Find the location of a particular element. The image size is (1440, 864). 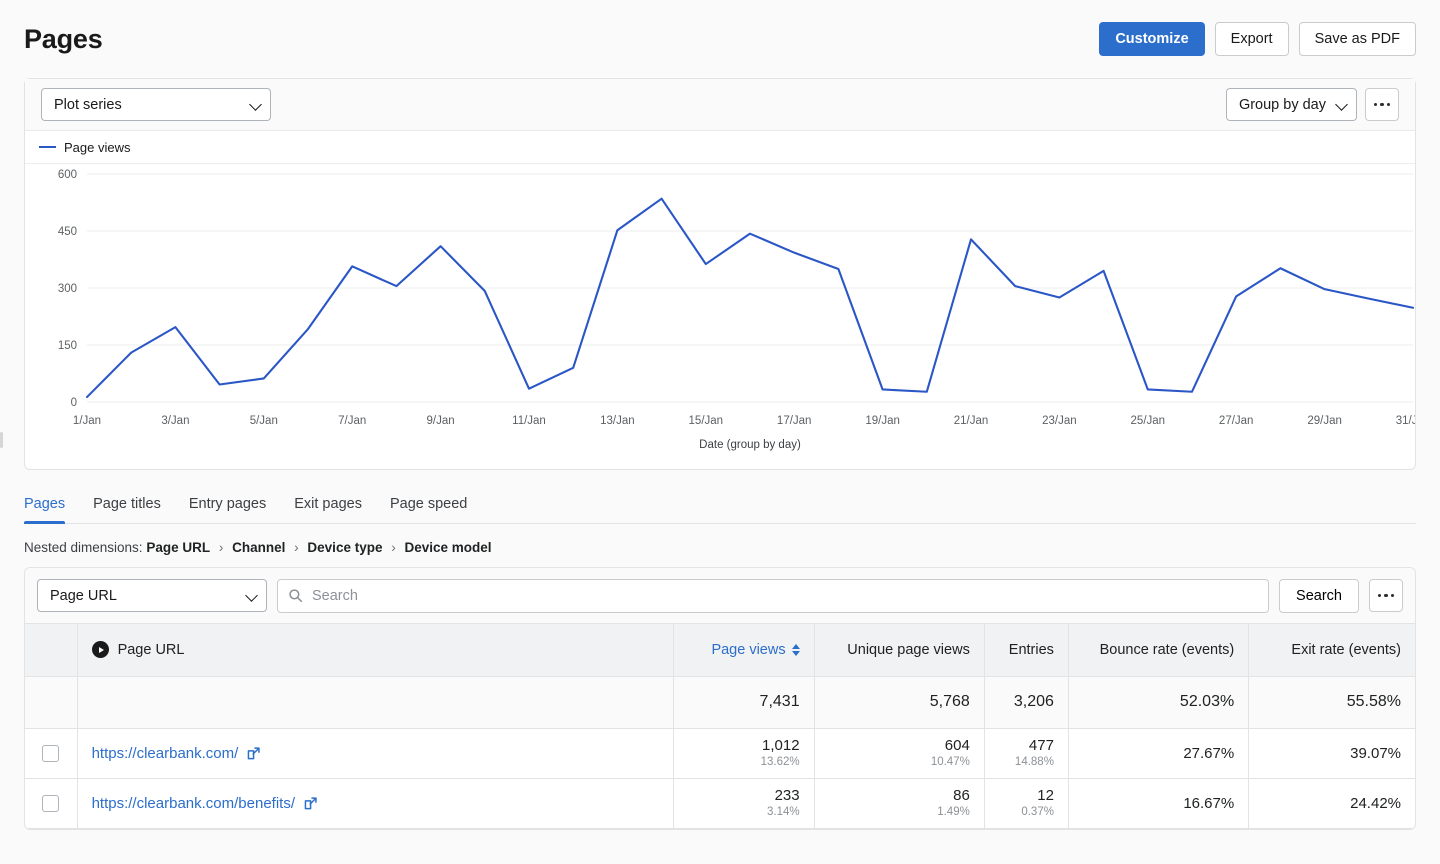

row-page-views-pct: 13.62% is located at coordinates (780, 762).